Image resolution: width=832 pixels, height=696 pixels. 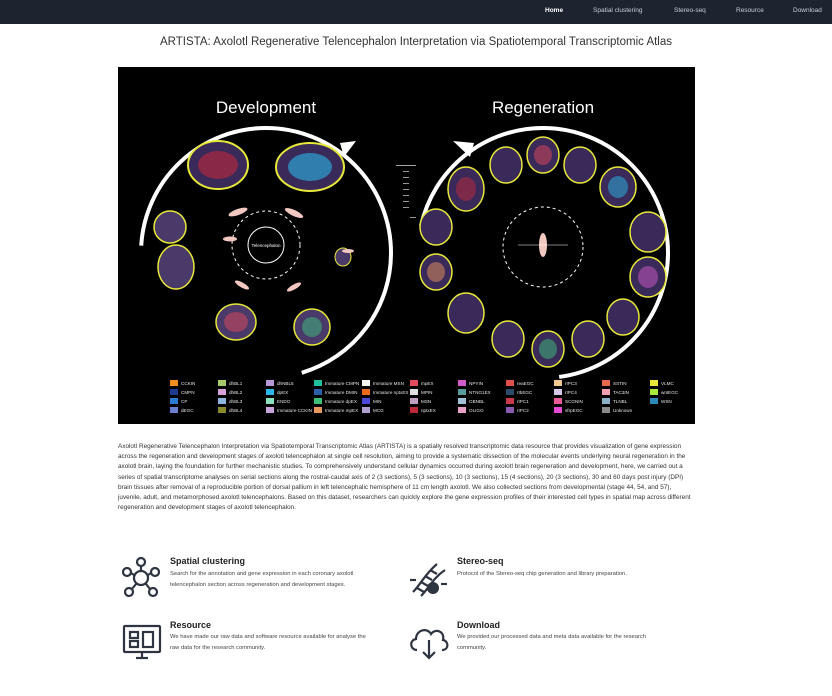 I want to click on legend-label: nptxEX, so click(x=428, y=410).